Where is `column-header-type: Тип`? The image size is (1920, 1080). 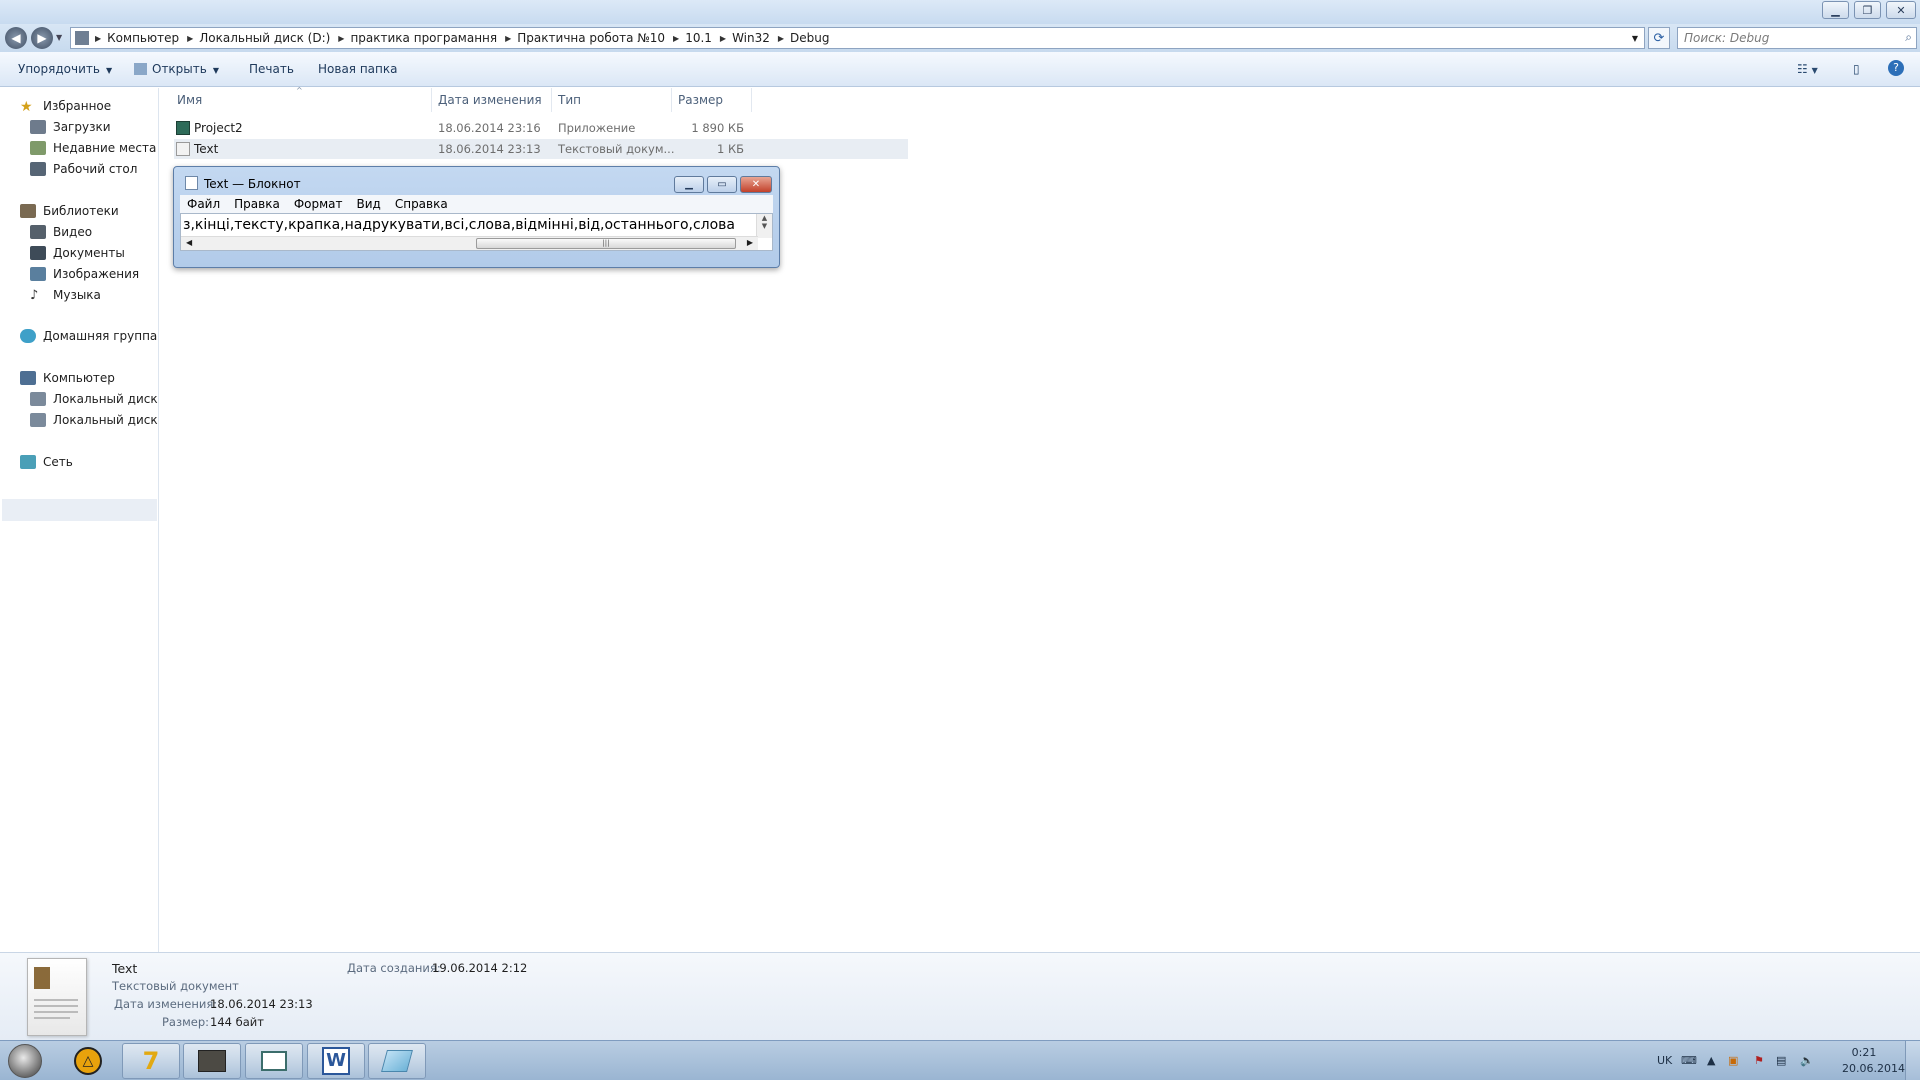 column-header-type: Тип is located at coordinates (612, 100).